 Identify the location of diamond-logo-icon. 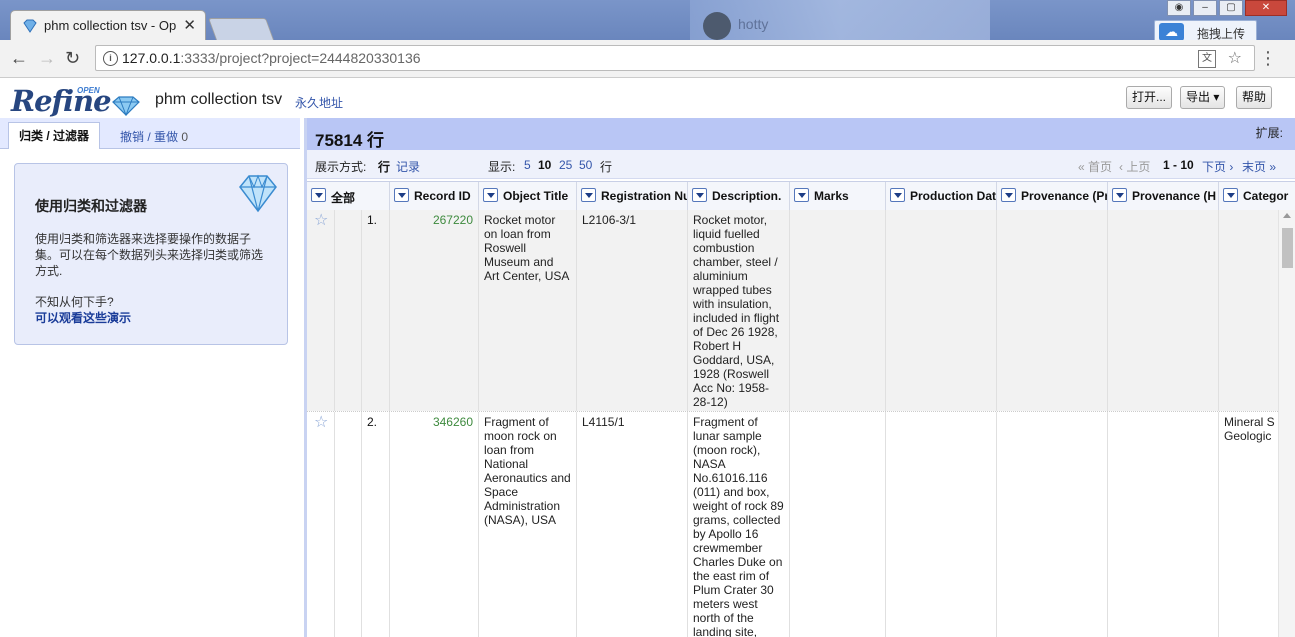
(126, 106).